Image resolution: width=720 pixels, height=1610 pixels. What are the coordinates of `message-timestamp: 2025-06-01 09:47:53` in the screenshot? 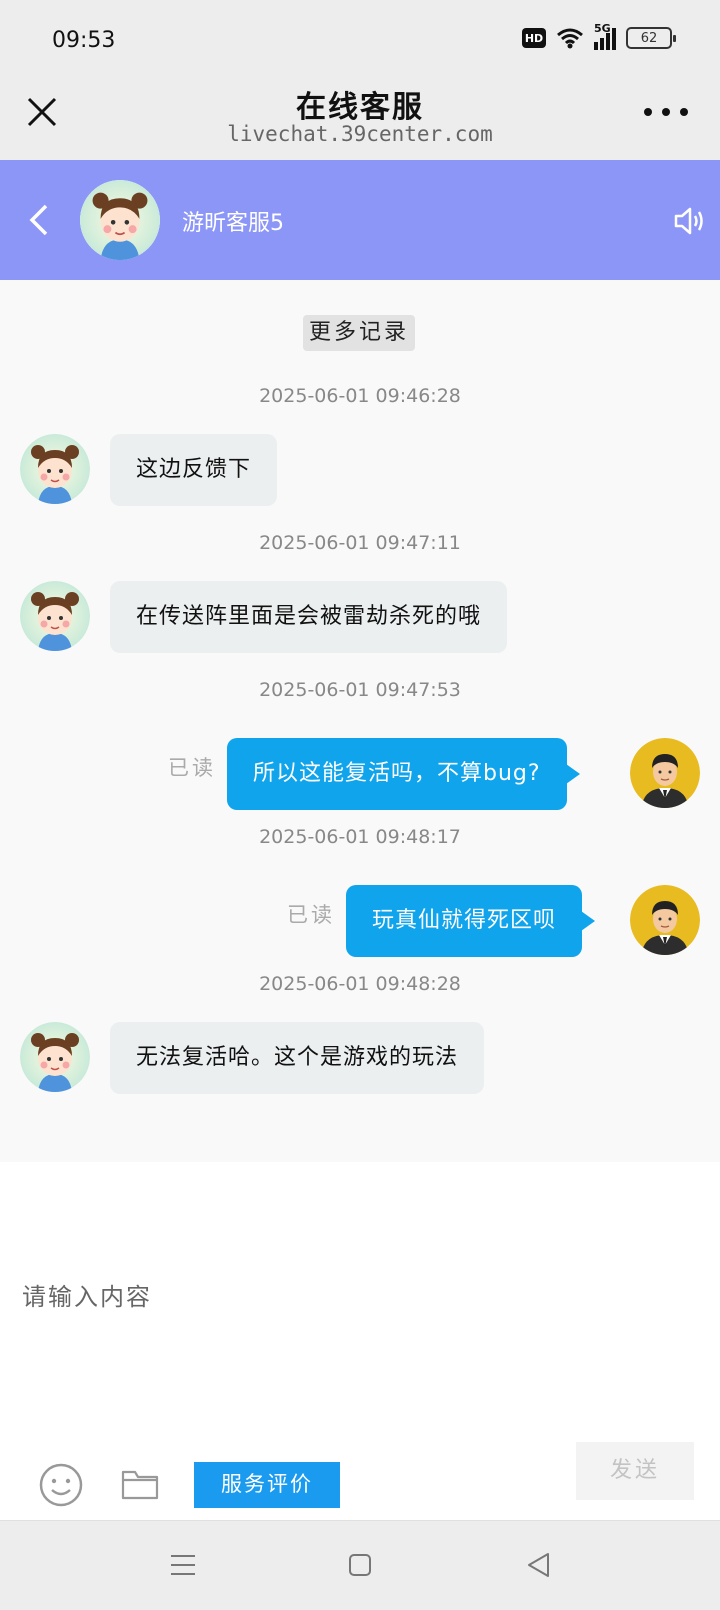 It's located at (360, 690).